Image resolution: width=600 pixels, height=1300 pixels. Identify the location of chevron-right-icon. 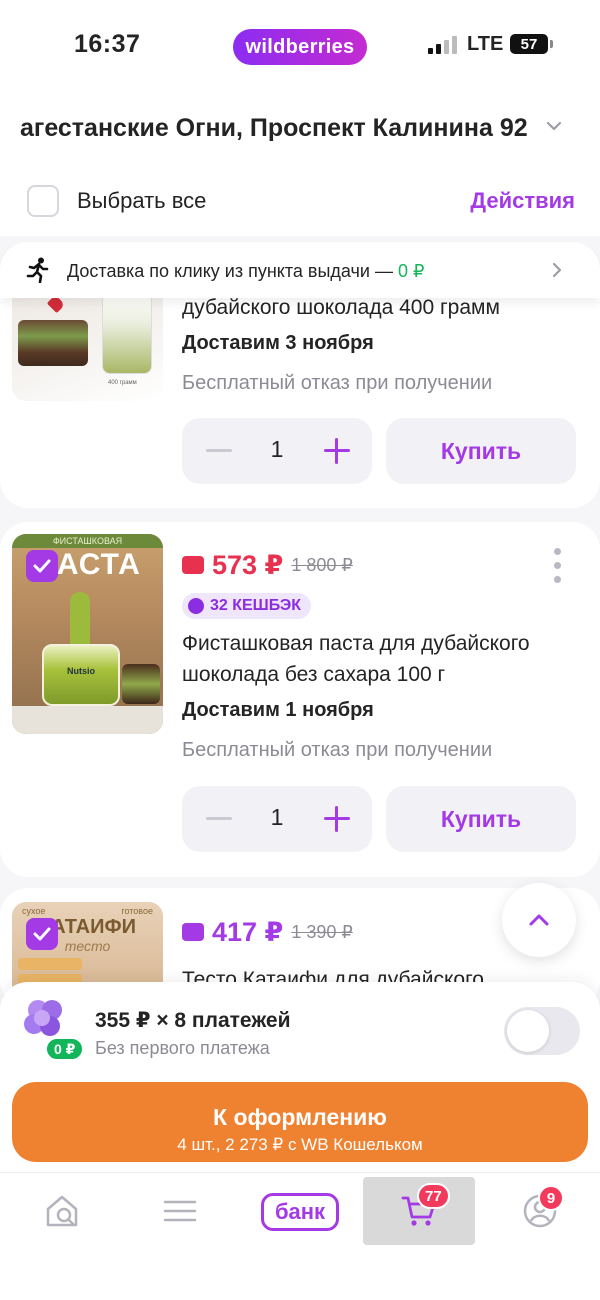
(557, 270).